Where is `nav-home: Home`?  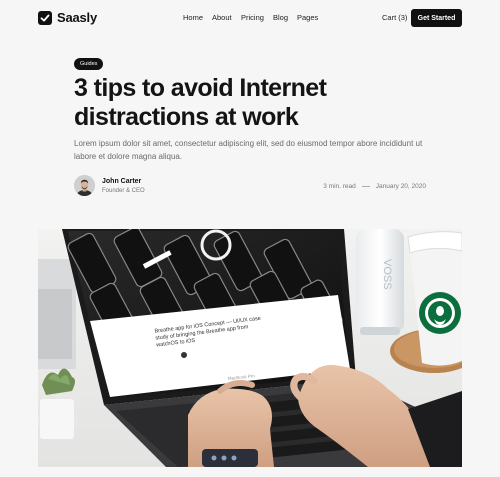
nav-home: Home is located at coordinates (193, 17).